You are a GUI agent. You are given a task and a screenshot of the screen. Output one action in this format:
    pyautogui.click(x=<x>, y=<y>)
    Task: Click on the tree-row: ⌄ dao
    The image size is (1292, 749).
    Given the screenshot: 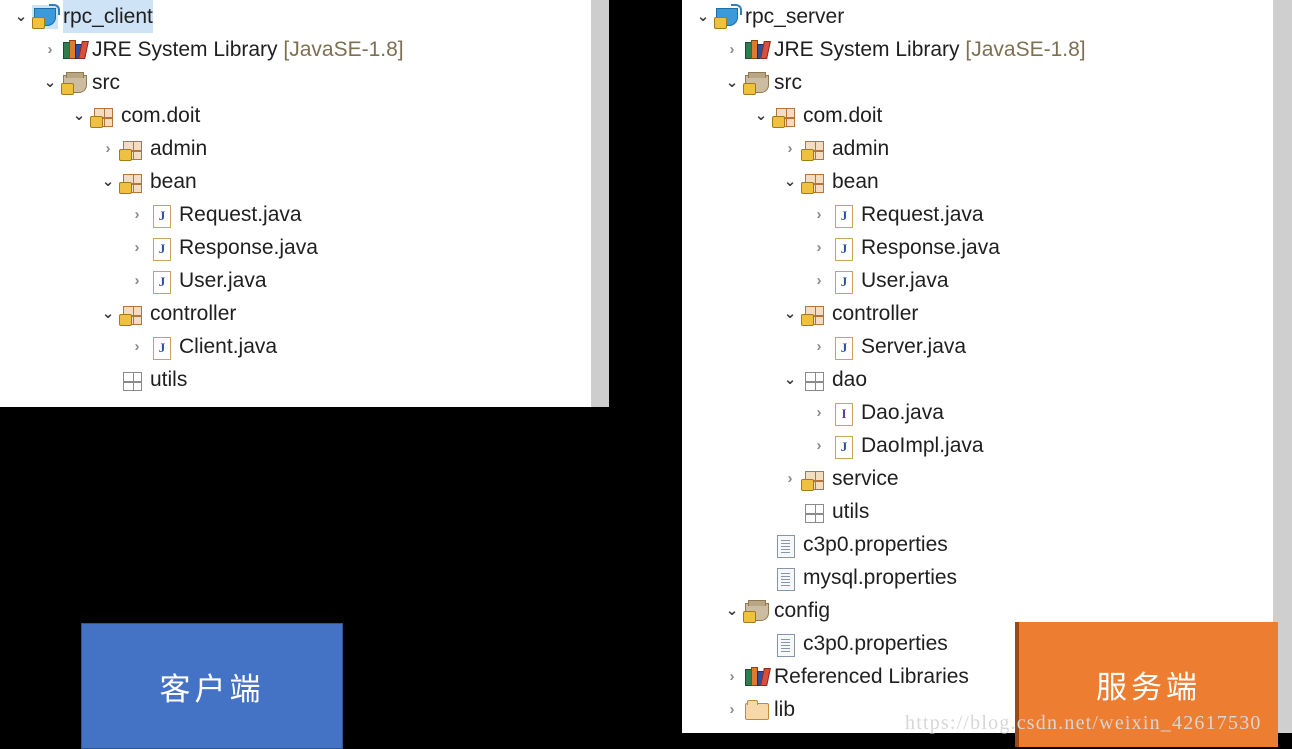 What is the action you would take?
    pyautogui.click(x=977, y=379)
    